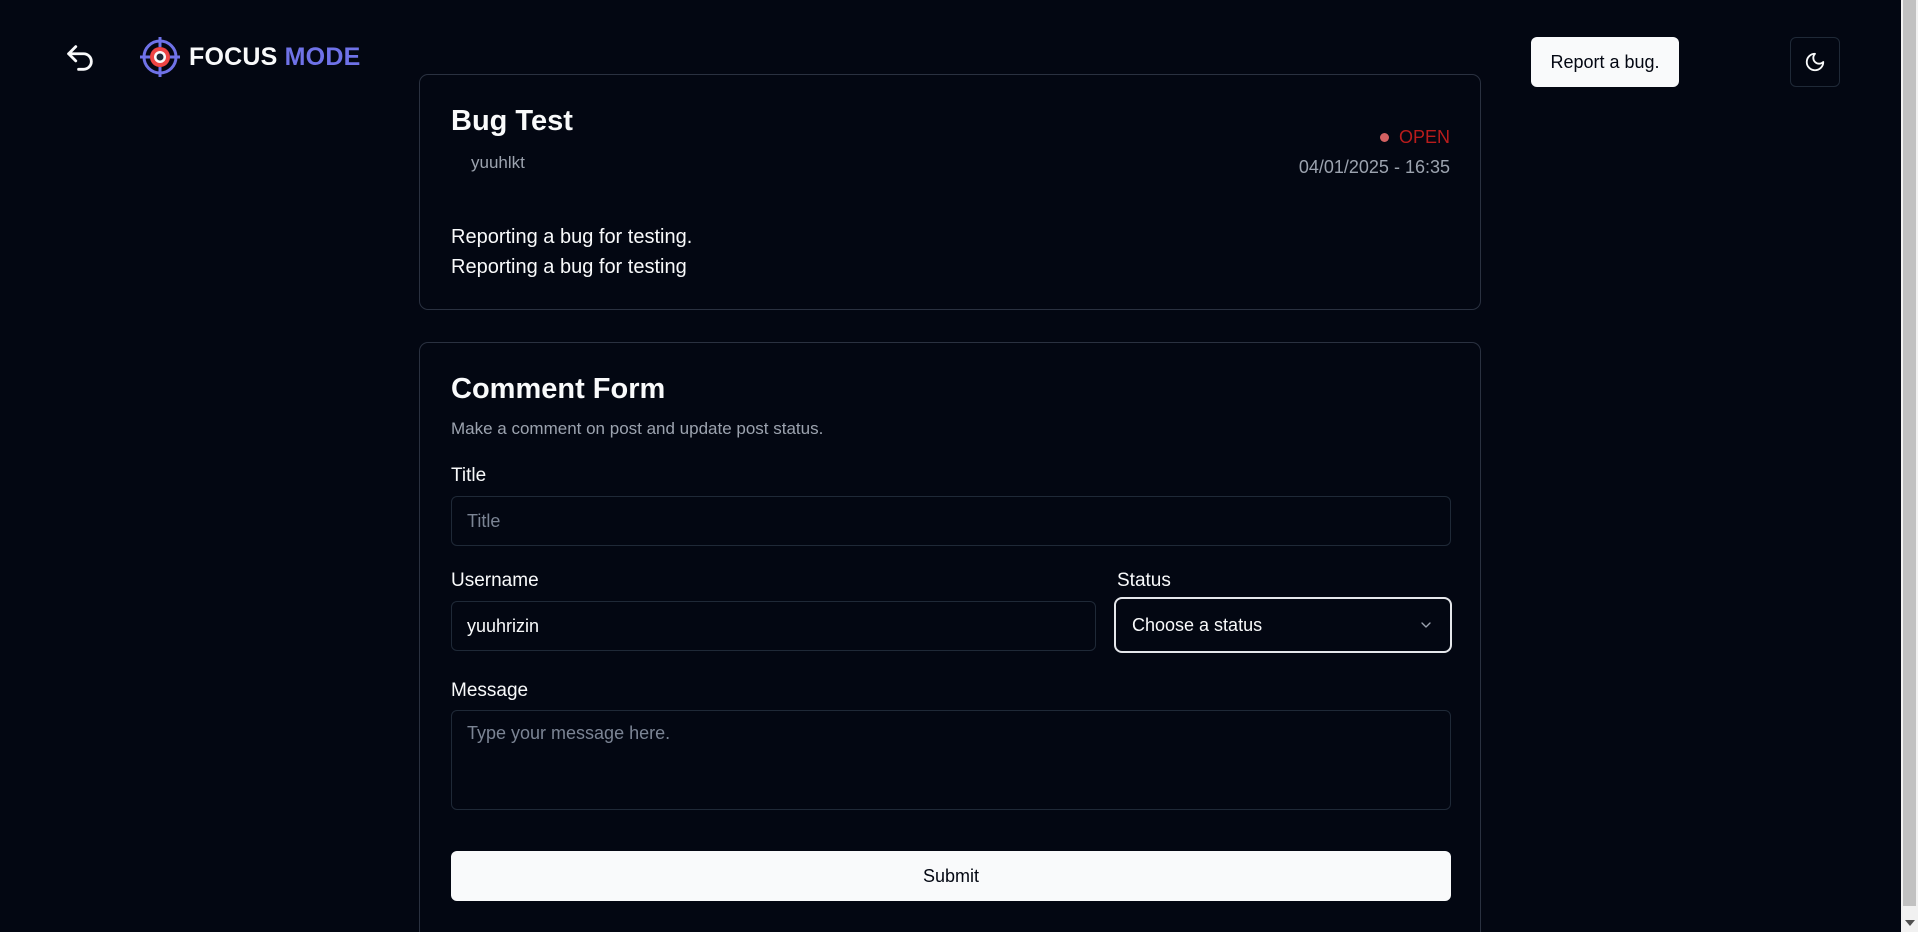 Image resolution: width=1918 pixels, height=932 pixels. I want to click on moon-icon, so click(1815, 62).